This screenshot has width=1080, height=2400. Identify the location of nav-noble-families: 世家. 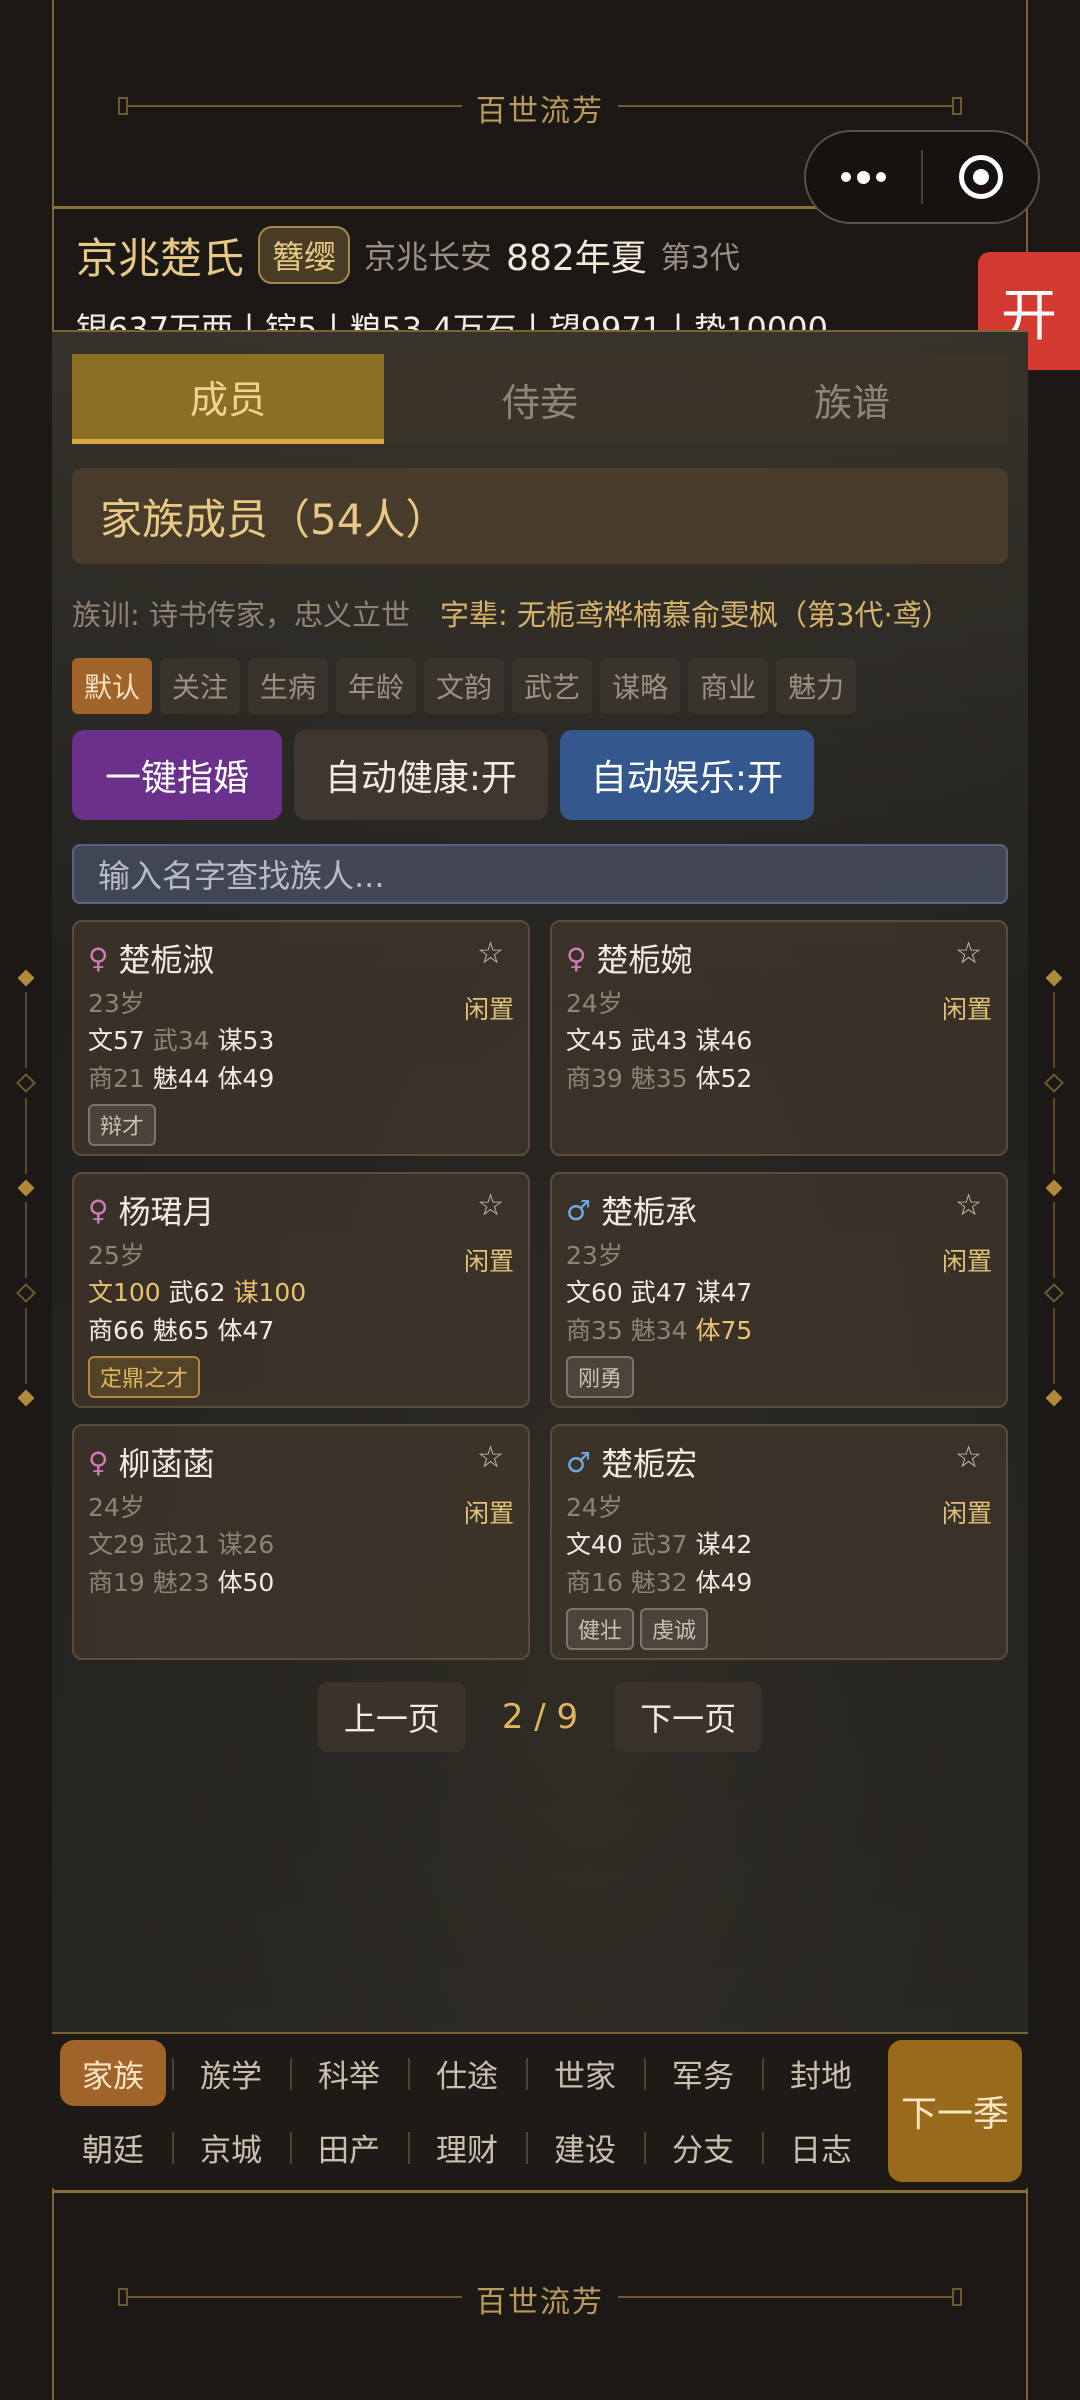
(582, 2073).